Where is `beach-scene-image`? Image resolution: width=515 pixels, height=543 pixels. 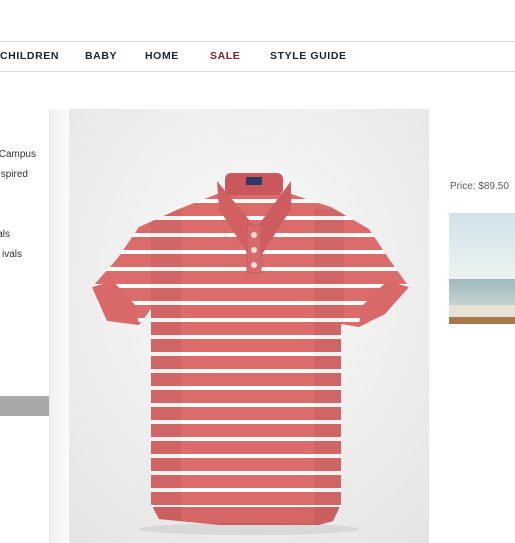 beach-scene-image is located at coordinates (482, 268).